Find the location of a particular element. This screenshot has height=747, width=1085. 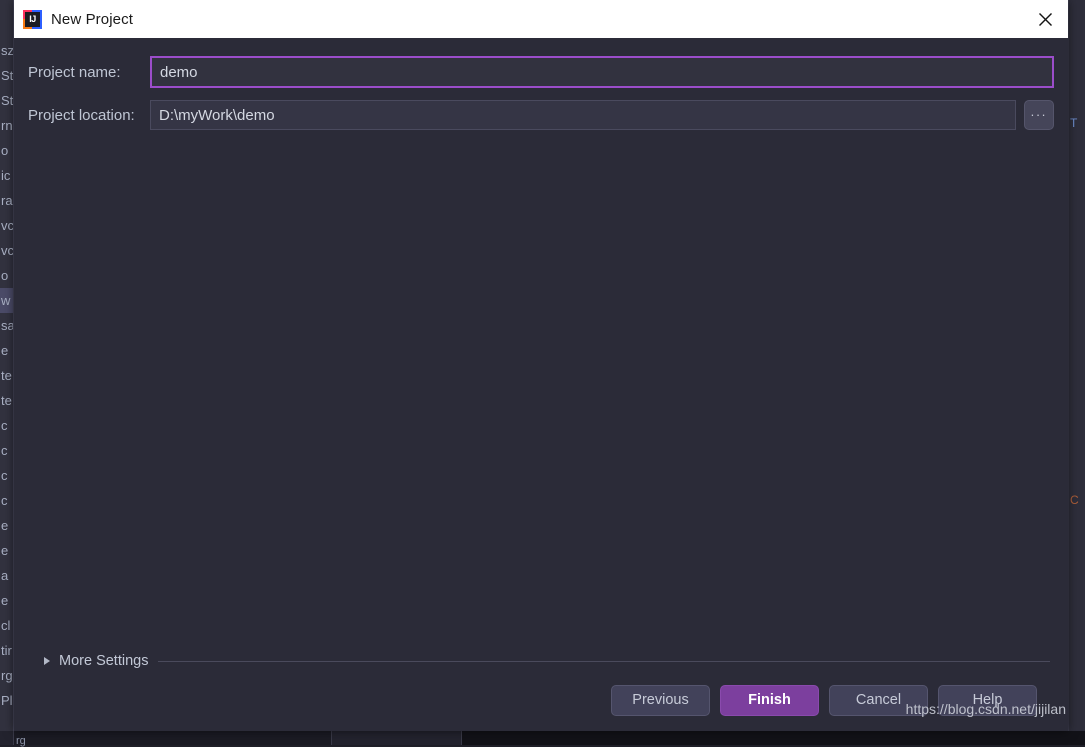

dialog-footer: Previous Finish Cancel Help is located at coordinates (541, 700).